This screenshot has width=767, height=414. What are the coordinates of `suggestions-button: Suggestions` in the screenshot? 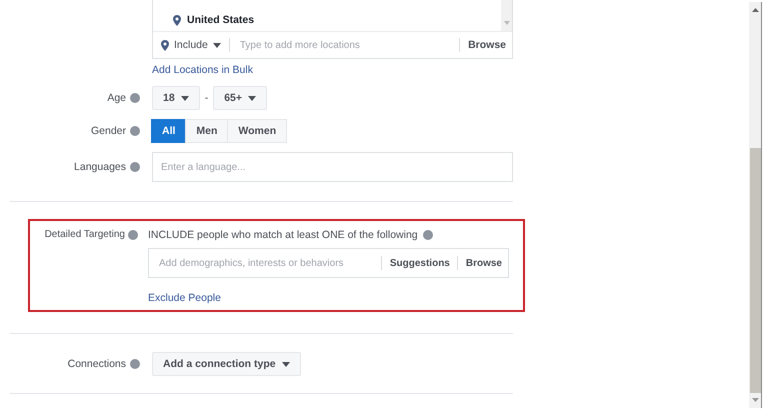 It's located at (415, 263).